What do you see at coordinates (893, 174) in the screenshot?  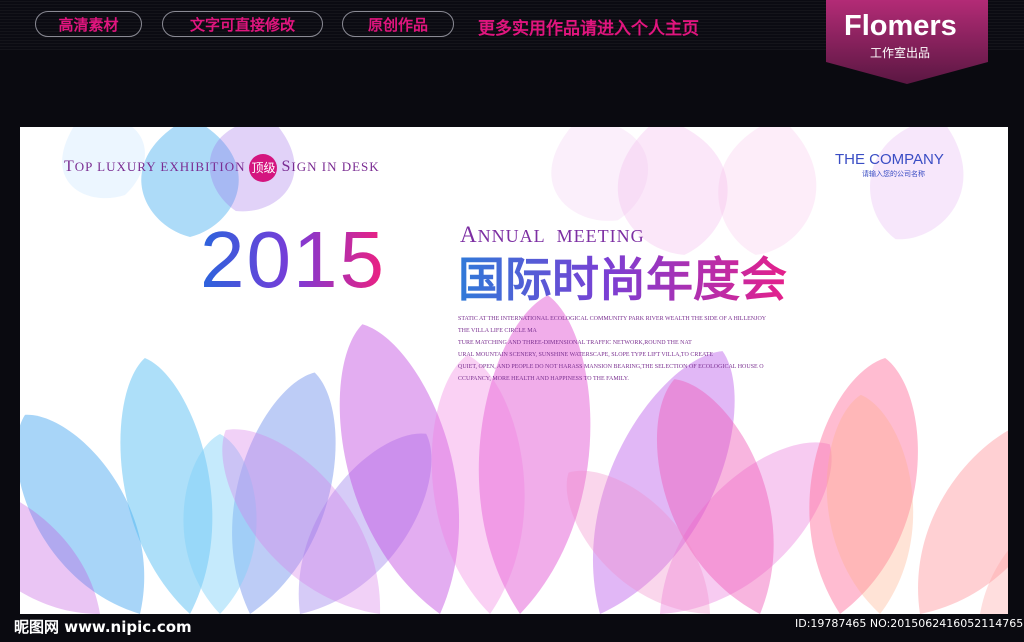 I see `company-name-hint: 请输入您的公司名称` at bounding box center [893, 174].